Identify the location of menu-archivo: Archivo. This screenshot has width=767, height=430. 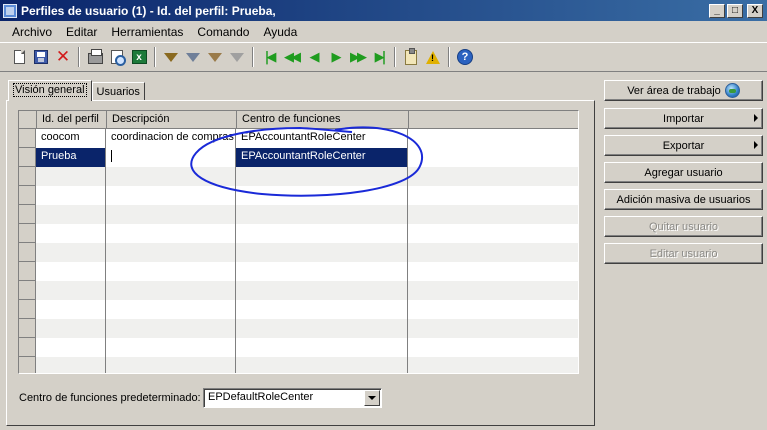
(32, 32).